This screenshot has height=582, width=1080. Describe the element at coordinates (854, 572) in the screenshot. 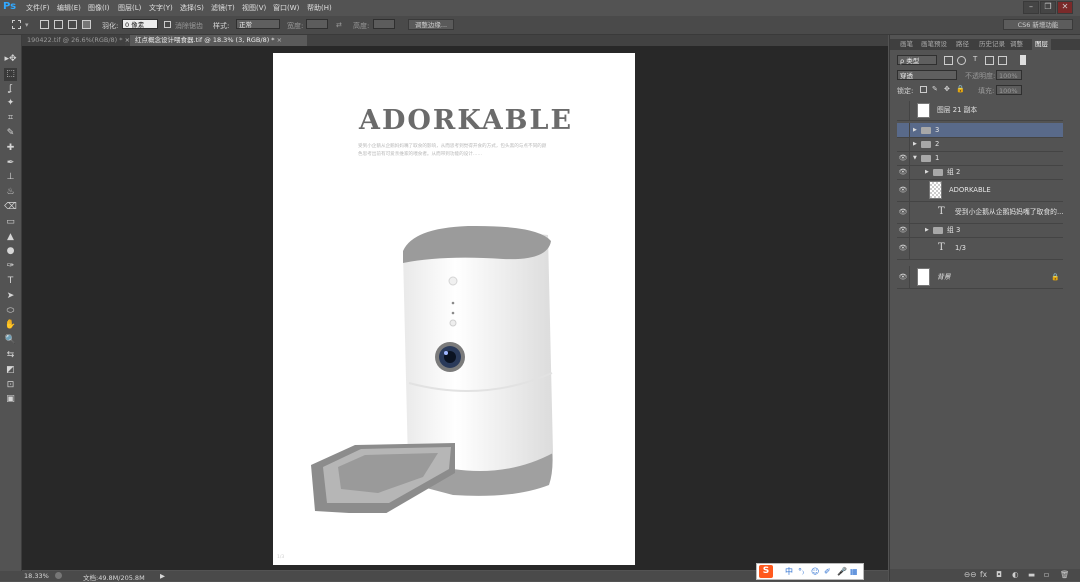

I see `ime-toolbox-icon: ▦` at that location.